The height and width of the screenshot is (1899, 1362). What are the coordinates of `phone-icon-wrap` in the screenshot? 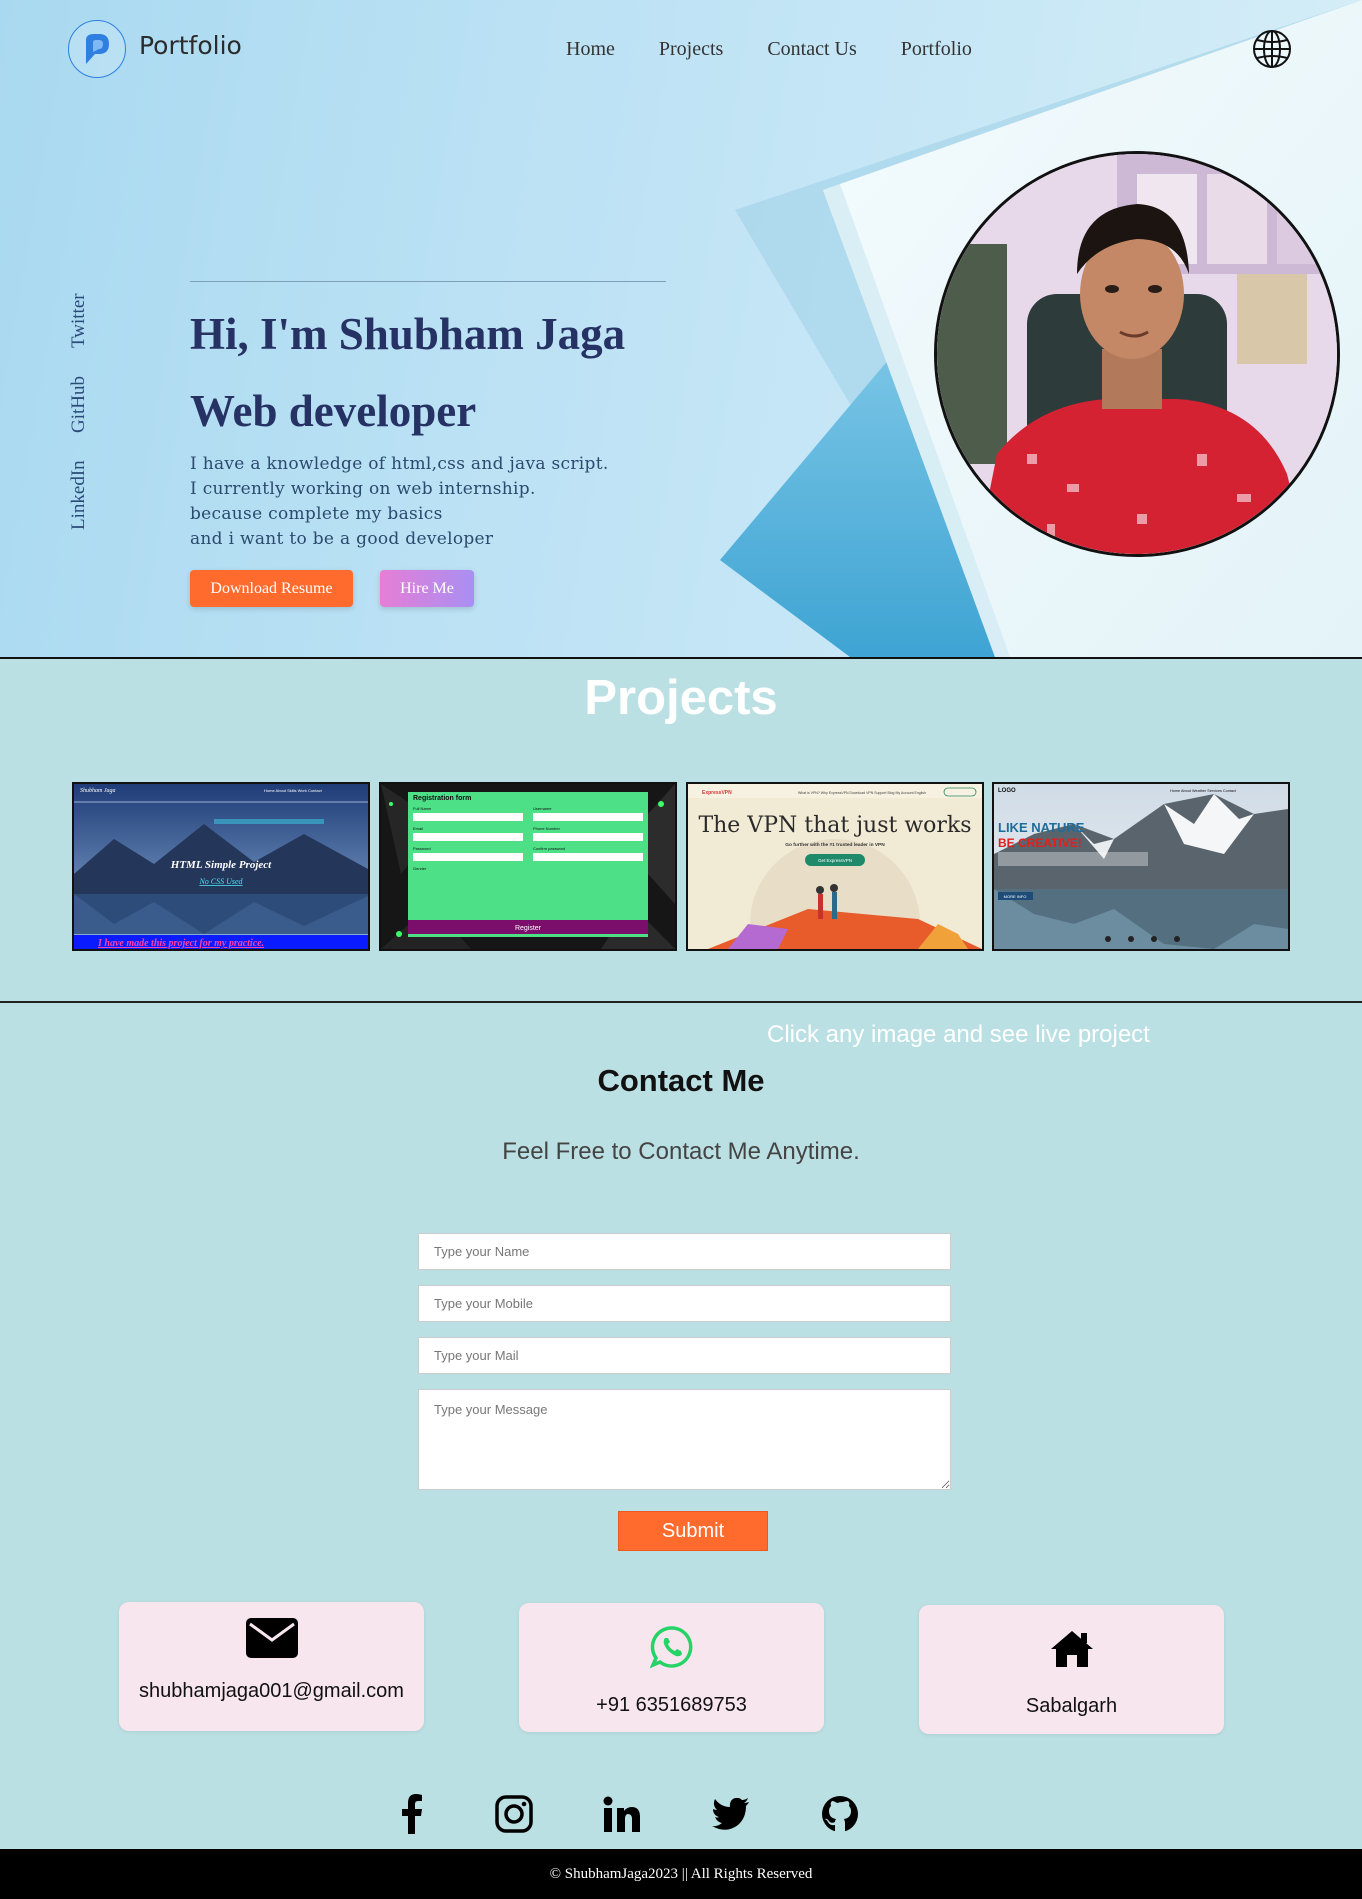 It's located at (671, 1647).